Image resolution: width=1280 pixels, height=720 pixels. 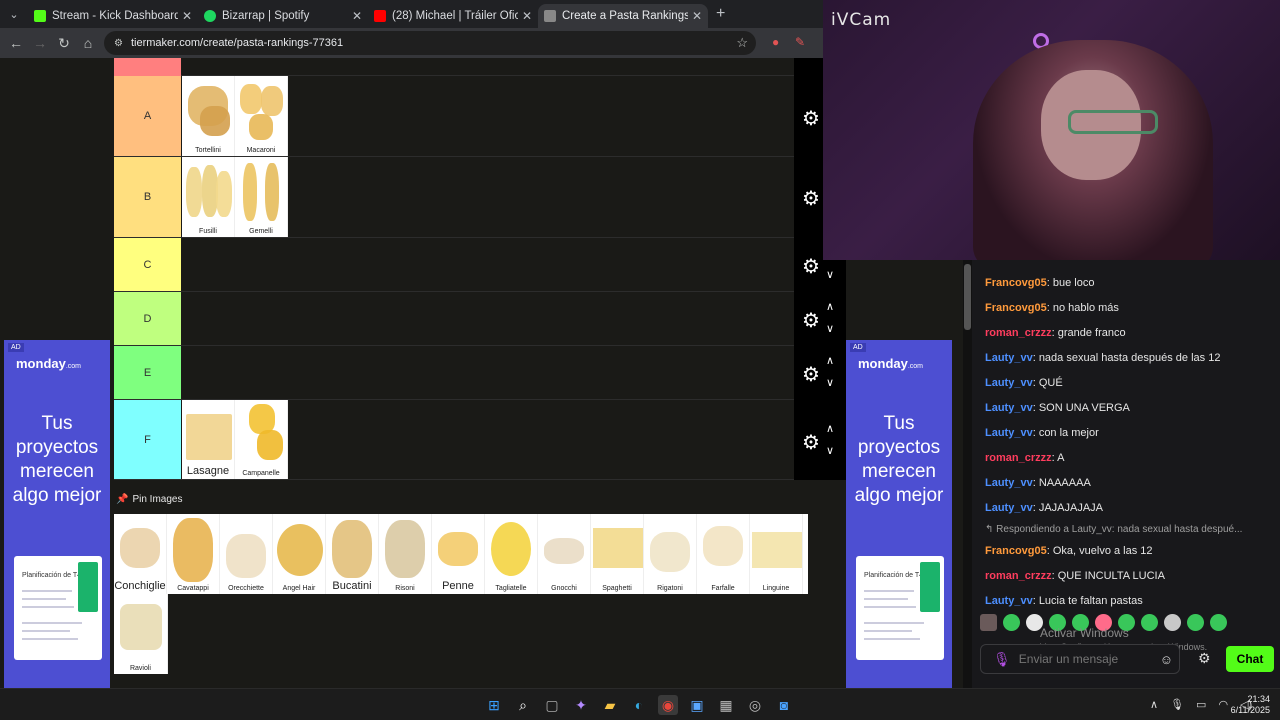 I want to click on file-explorer-icon: ▰, so click(x=610, y=705).